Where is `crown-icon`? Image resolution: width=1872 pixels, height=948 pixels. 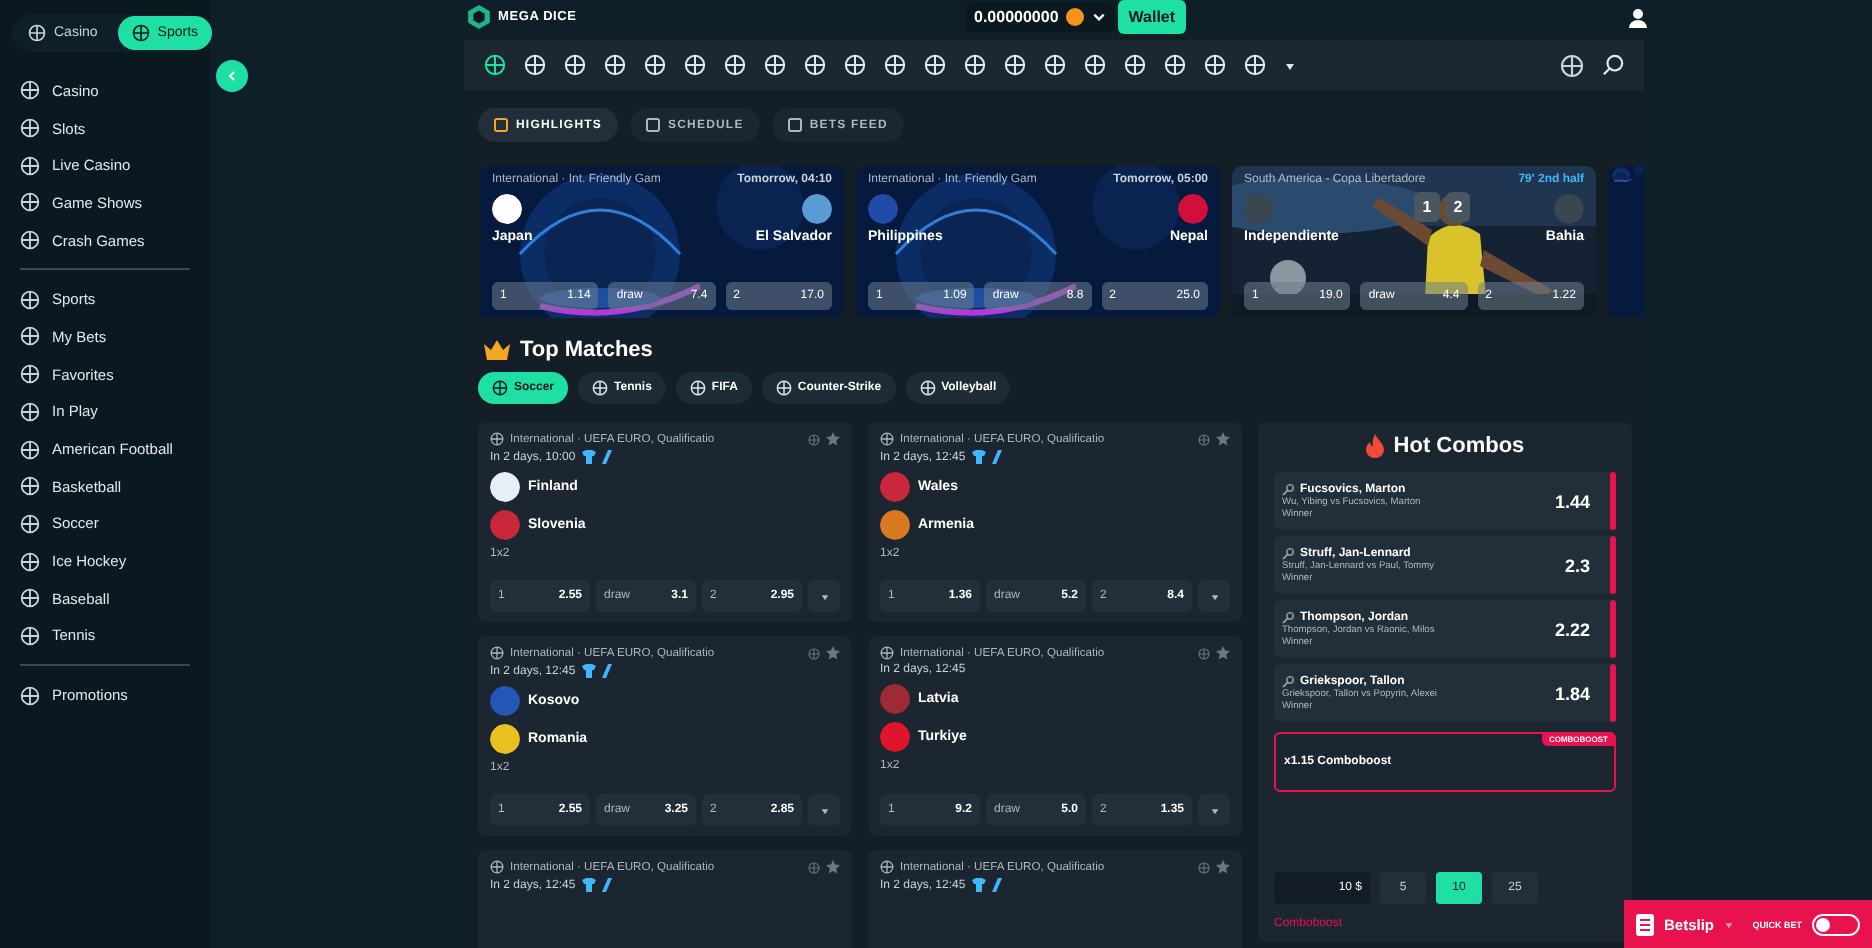 crown-icon is located at coordinates (497, 350).